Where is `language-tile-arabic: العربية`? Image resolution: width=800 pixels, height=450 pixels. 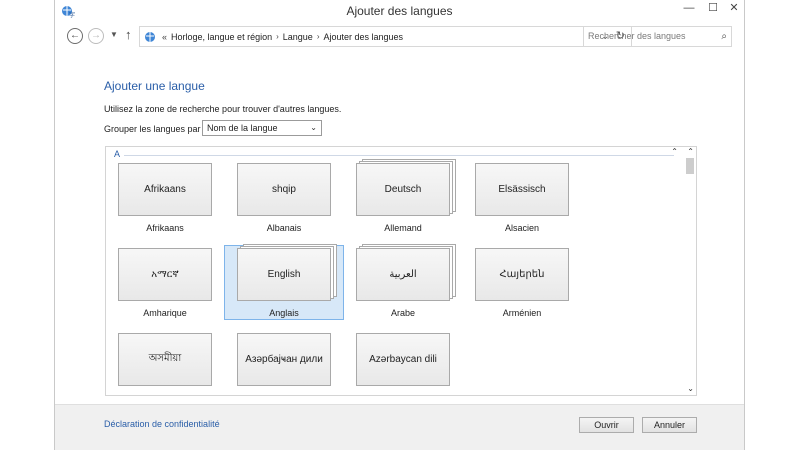
language-tile-arabic: العربية is located at coordinates (403, 274).